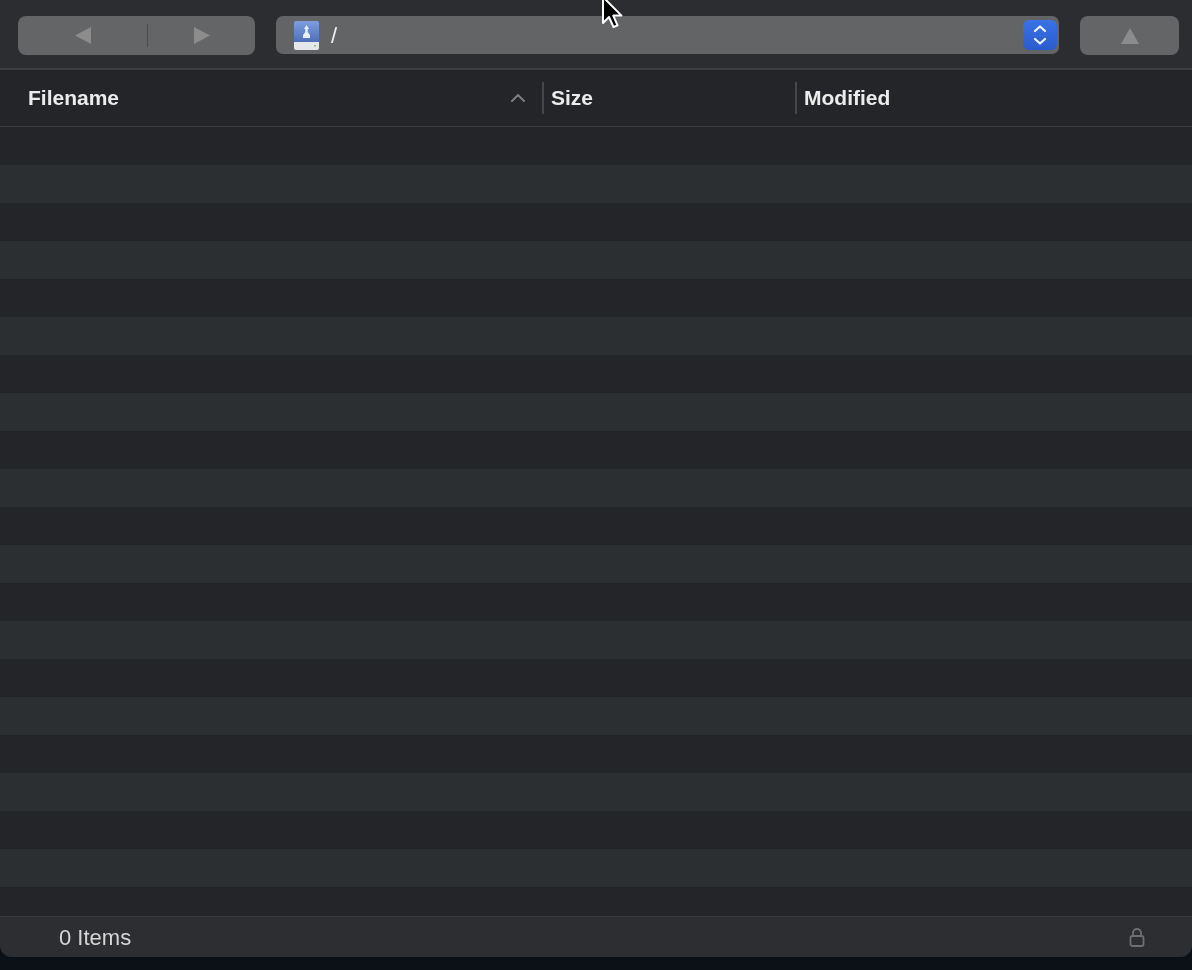 The width and height of the screenshot is (1192, 970). Describe the element at coordinates (271, 98) in the screenshot. I see `column-header: Filename` at that location.